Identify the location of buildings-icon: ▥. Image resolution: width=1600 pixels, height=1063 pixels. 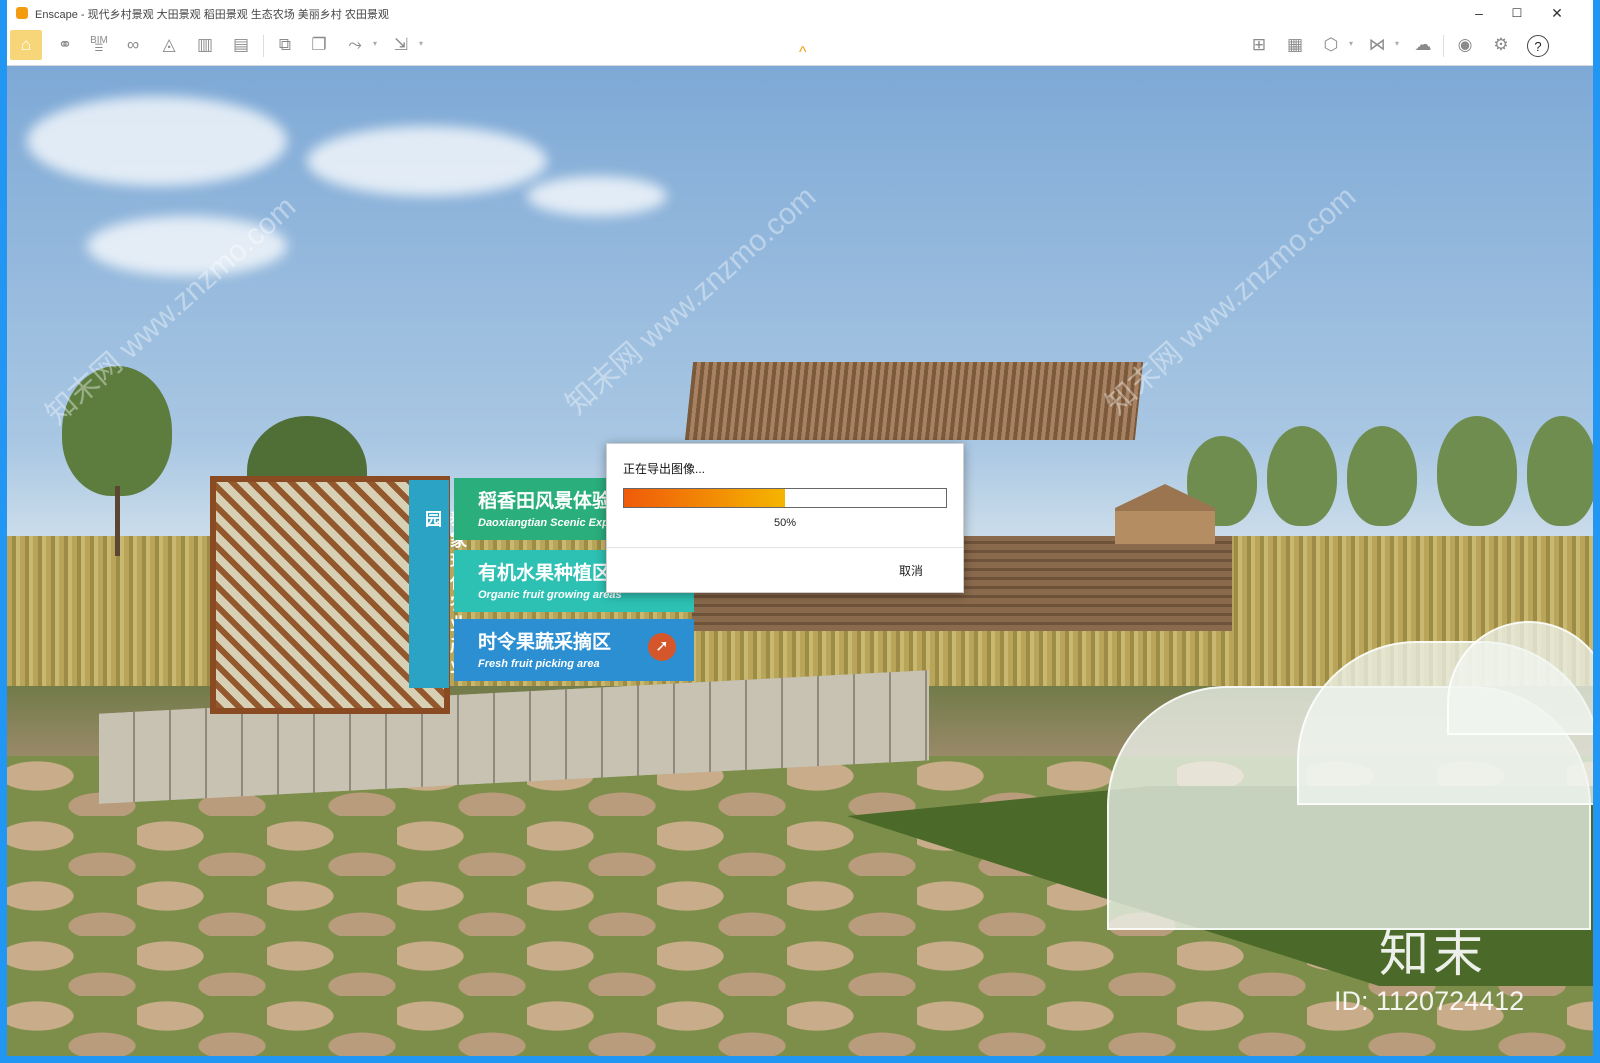
(205, 45).